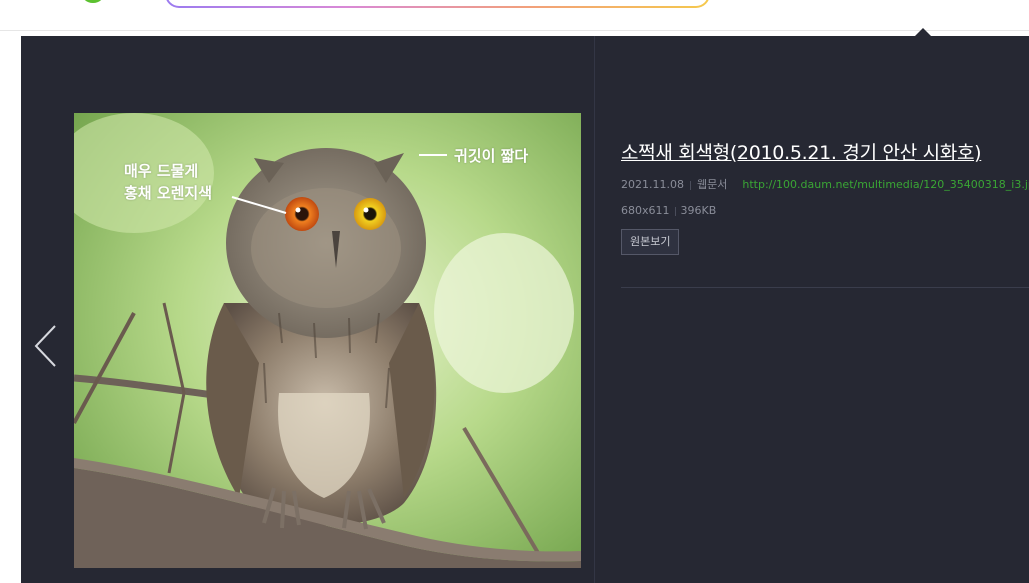  What do you see at coordinates (698, 210) in the screenshot?
I see `image-filesize: 396KB` at bounding box center [698, 210].